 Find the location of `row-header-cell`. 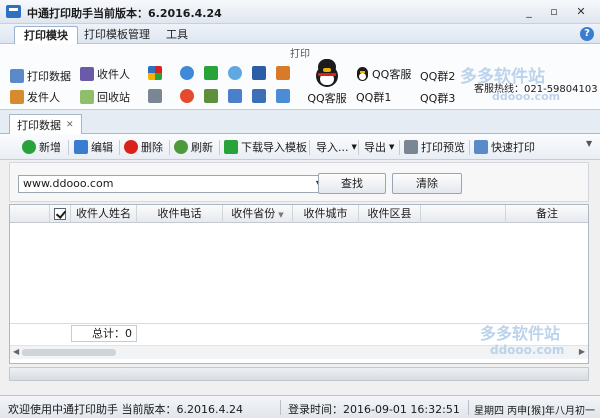

row-header-cell is located at coordinates (30, 214).